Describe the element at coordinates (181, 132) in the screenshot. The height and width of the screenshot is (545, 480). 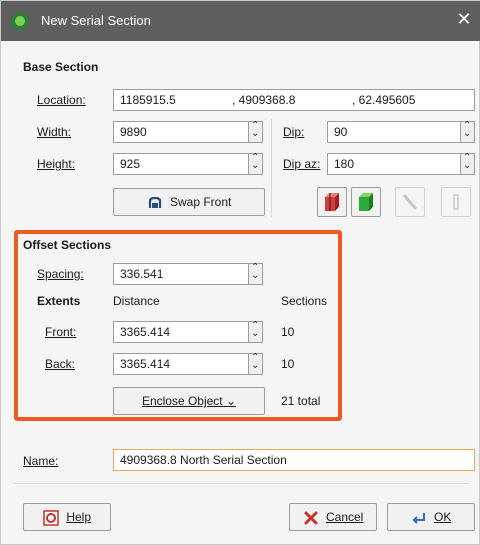
I see `width-input: 9890` at that location.